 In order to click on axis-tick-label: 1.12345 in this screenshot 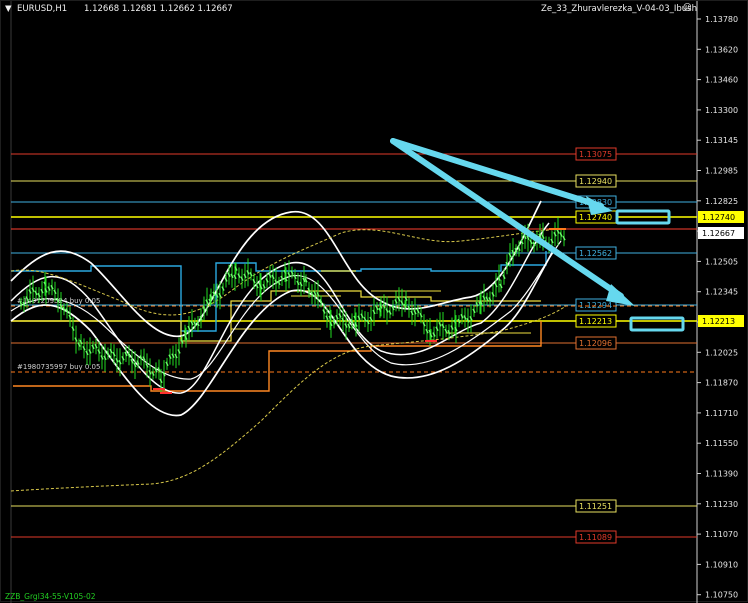, I will do `click(721, 292)`.